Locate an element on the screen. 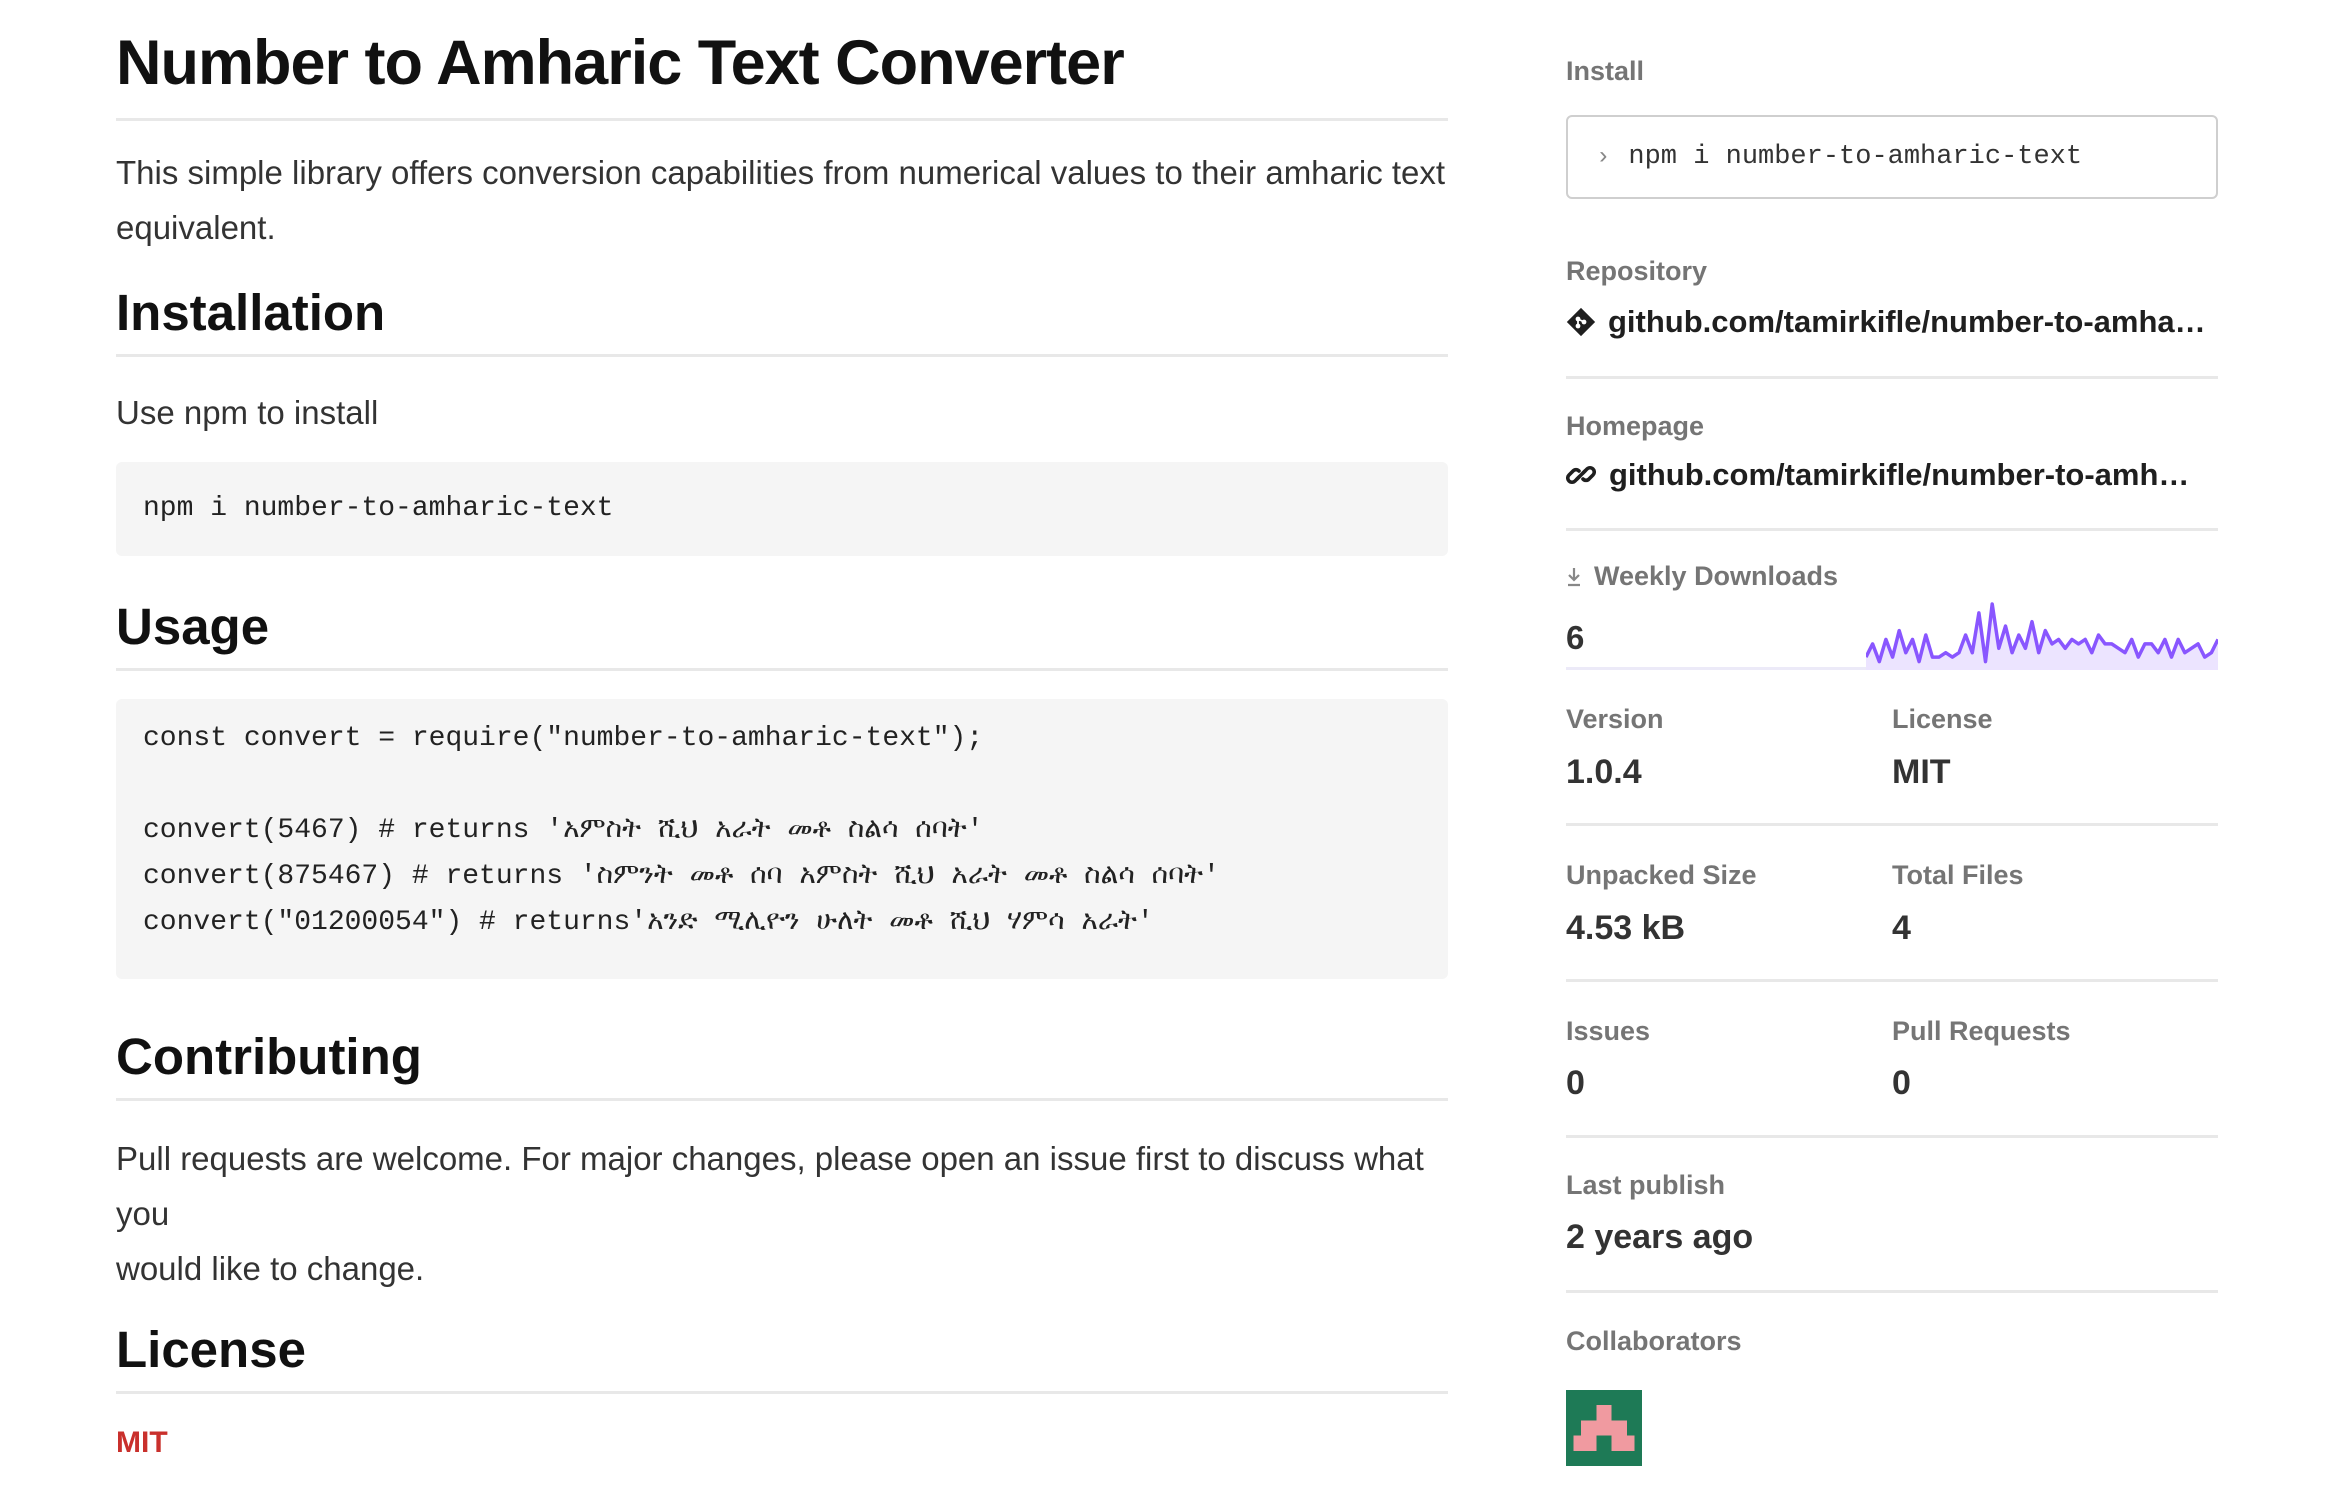 The height and width of the screenshot is (1492, 2338). total-files-label: Total Files is located at coordinates (1958, 875).